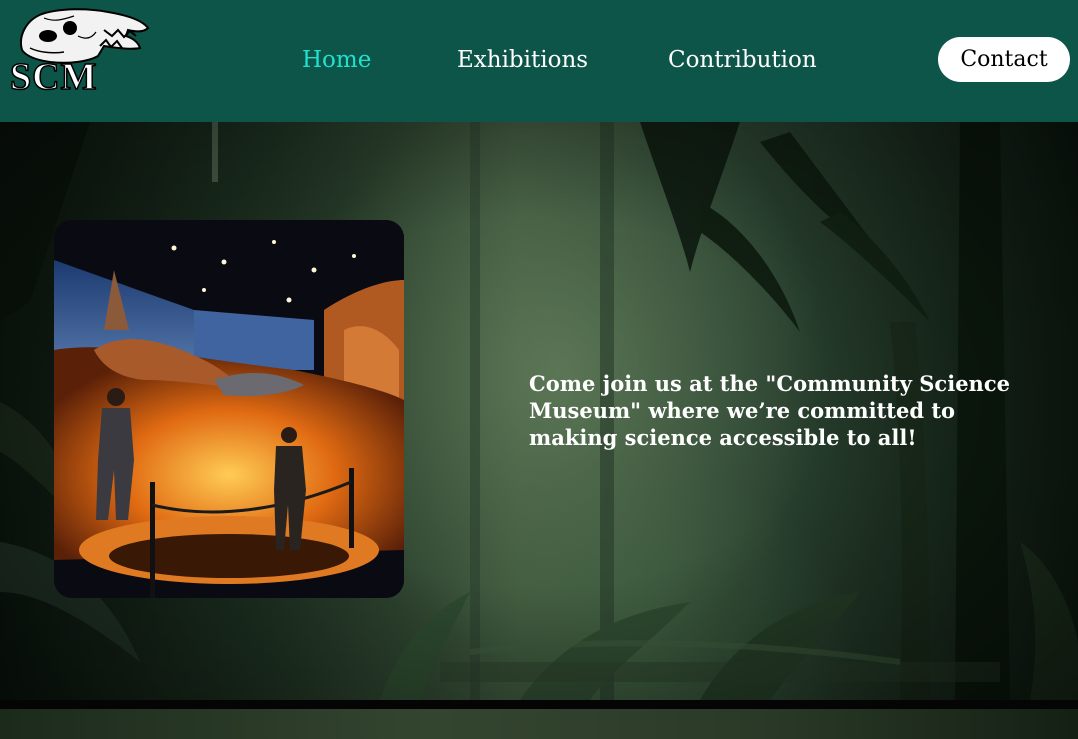 The height and width of the screenshot is (739, 1078). I want to click on nav-home: Home, so click(336, 60).